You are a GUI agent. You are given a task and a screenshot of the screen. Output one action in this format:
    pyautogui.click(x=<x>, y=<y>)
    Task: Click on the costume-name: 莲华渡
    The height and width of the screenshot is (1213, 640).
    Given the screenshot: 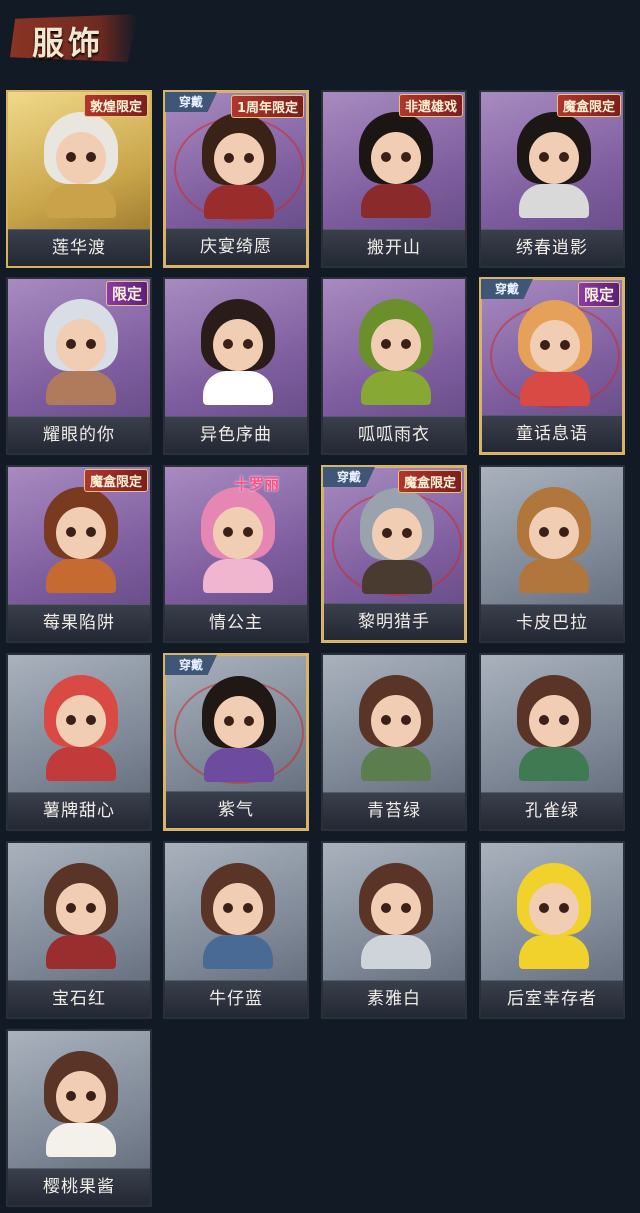 What is the action you would take?
    pyautogui.click(x=79, y=248)
    